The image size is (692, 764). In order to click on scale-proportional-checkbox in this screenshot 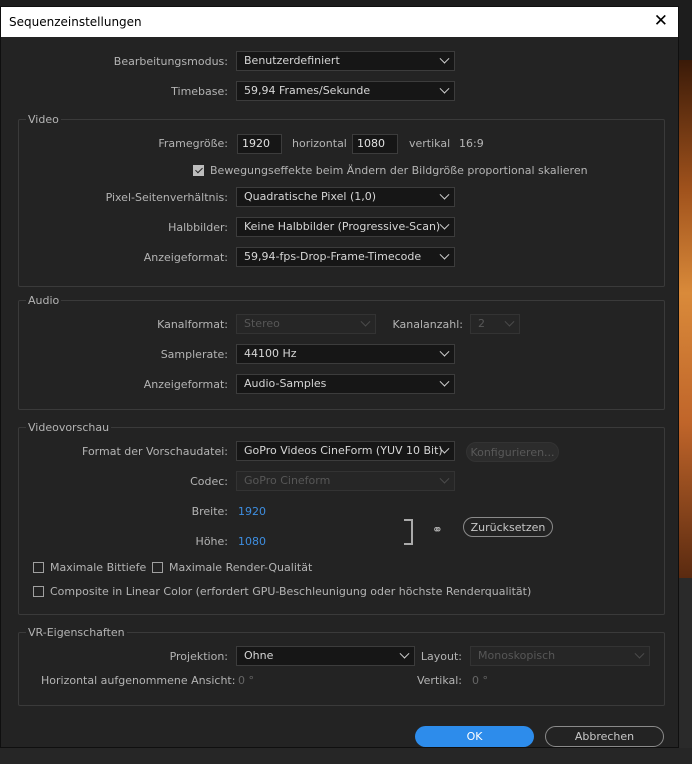, I will do `click(198, 170)`.